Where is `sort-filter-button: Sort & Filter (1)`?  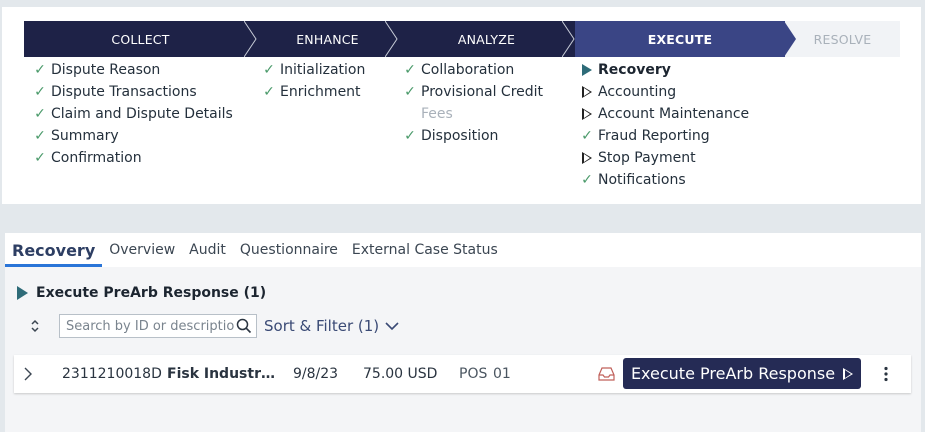
sort-filter-button: Sort & Filter (1) is located at coordinates (331, 326).